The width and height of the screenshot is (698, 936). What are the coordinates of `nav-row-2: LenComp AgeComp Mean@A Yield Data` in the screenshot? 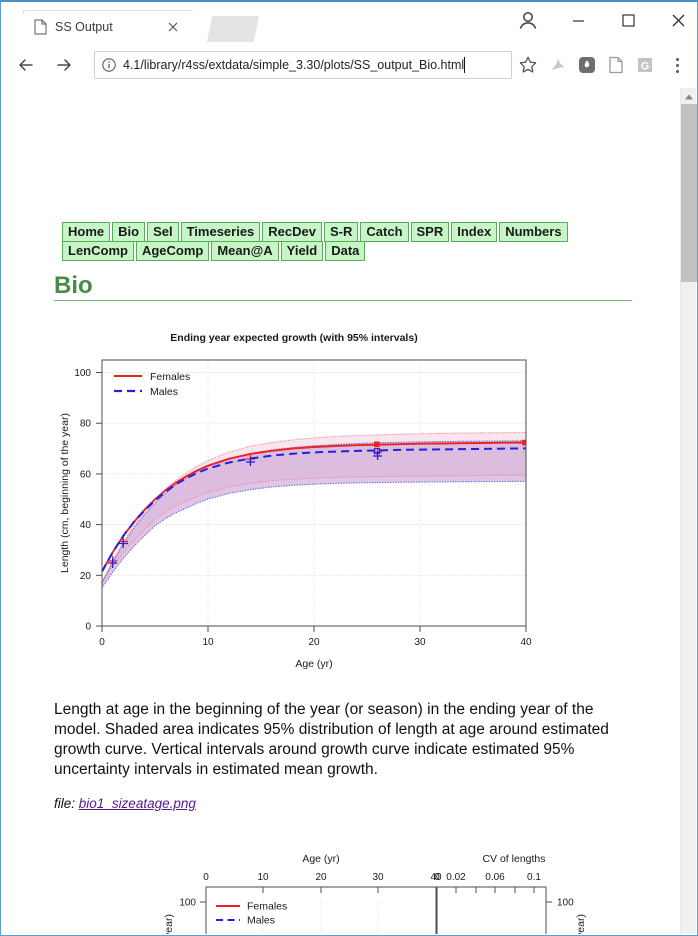 It's located at (342, 251).